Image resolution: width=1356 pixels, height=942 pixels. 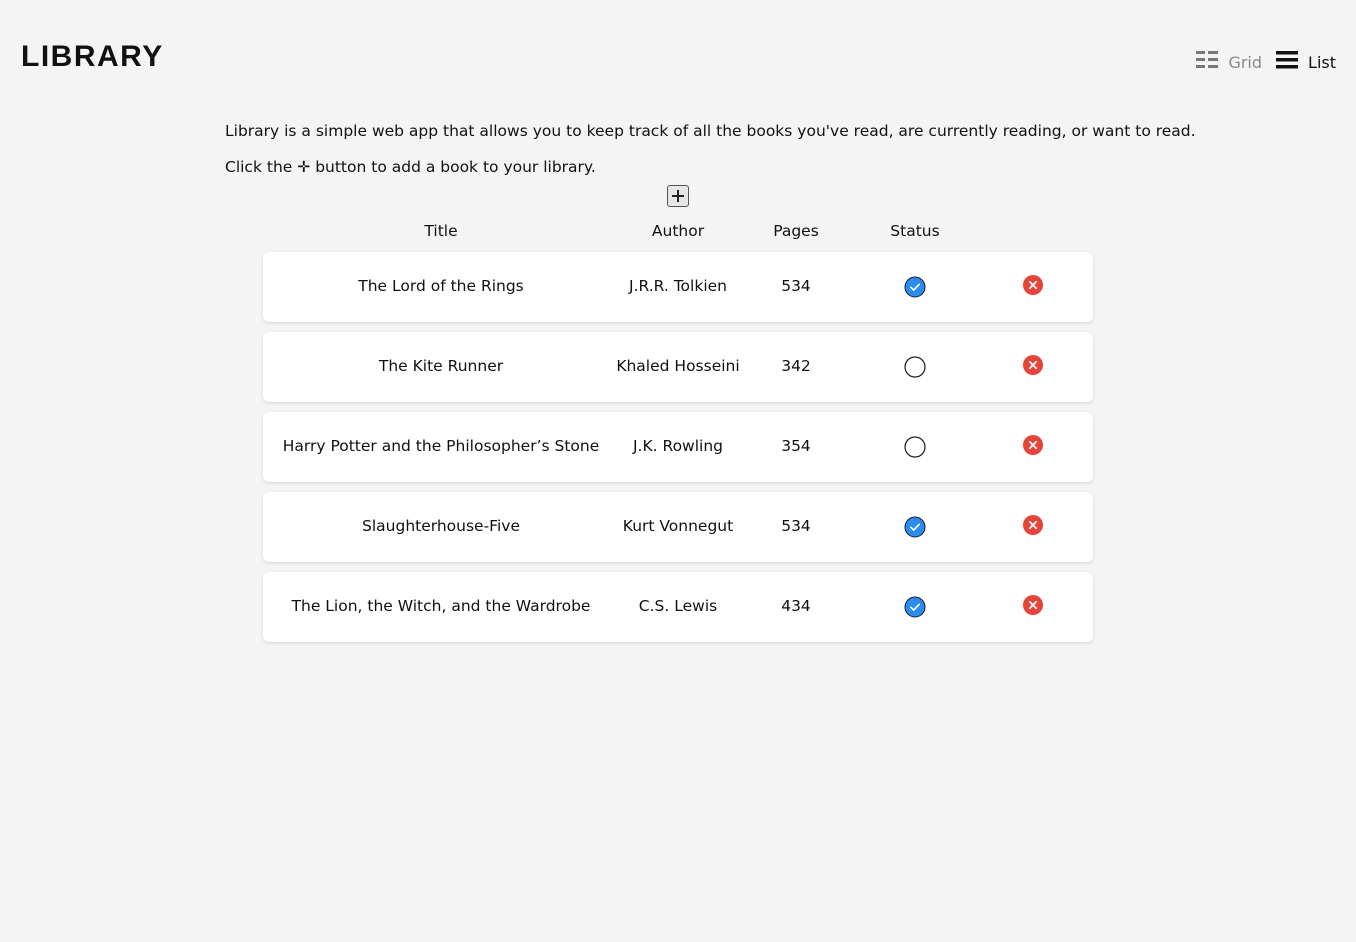 What do you see at coordinates (1287, 62) in the screenshot?
I see `list-icon` at bounding box center [1287, 62].